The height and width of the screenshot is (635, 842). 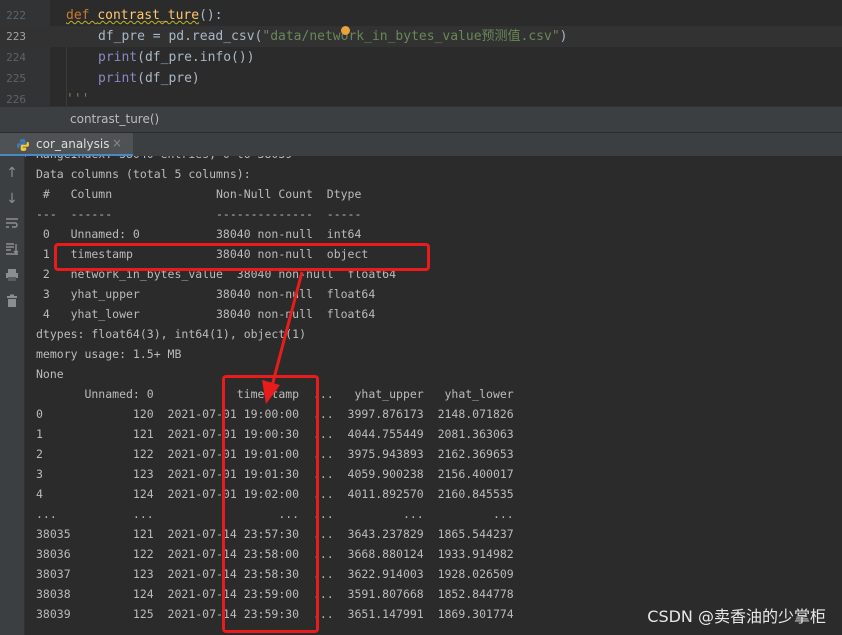 What do you see at coordinates (50, 374) in the screenshot?
I see `console-line: None` at bounding box center [50, 374].